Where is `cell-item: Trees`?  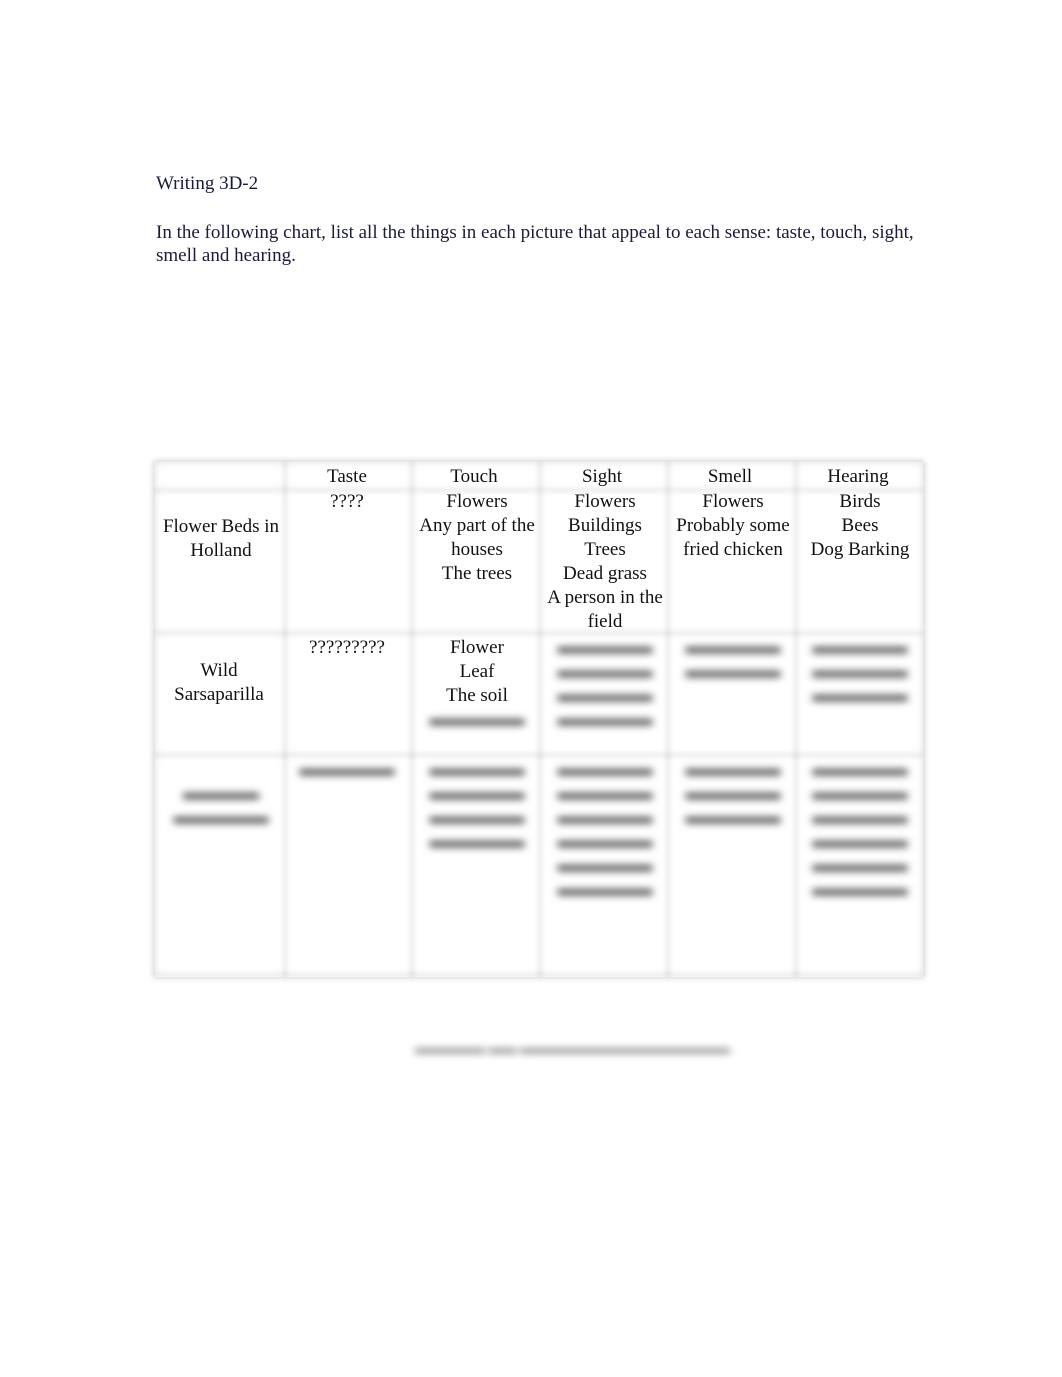 cell-item: Trees is located at coordinates (605, 549).